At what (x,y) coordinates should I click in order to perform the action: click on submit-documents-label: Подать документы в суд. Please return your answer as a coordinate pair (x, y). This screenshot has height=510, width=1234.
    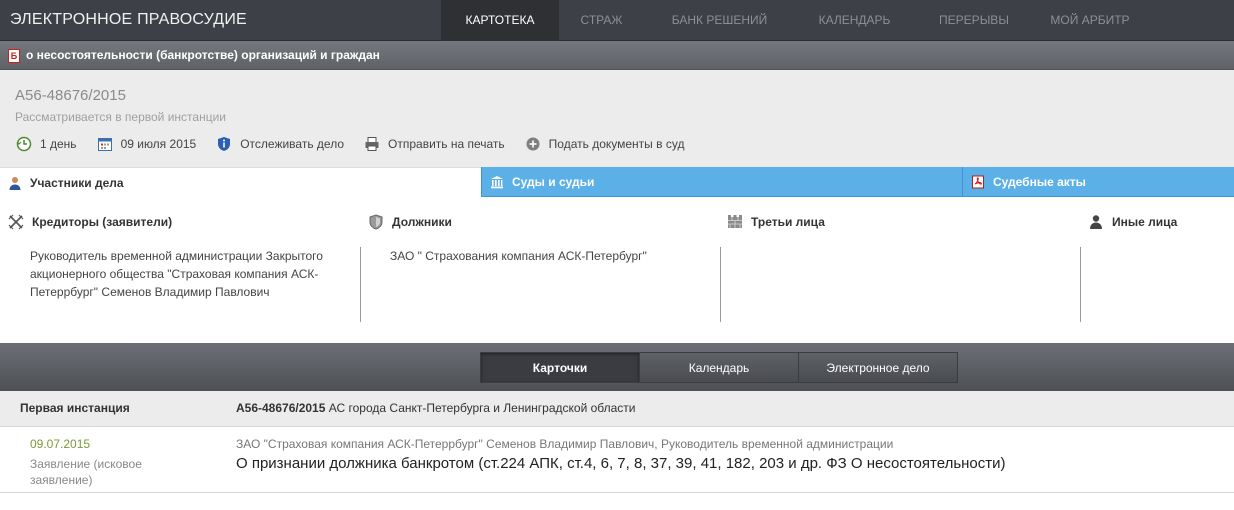
    Looking at the image, I should click on (616, 144).